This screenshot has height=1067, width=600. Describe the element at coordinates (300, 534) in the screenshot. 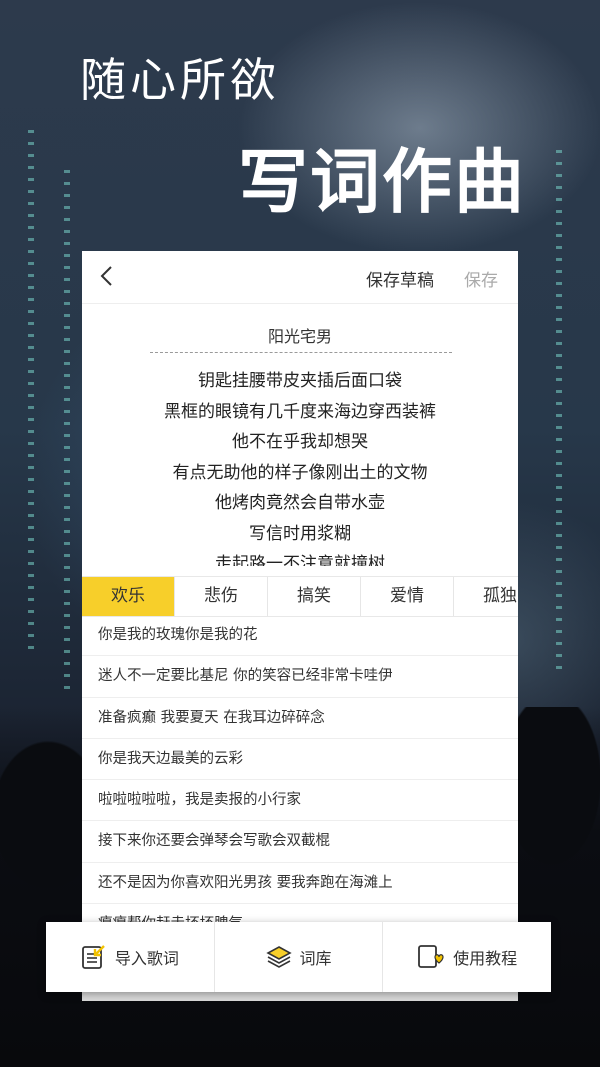

I see `lyric-line: 写信时用浆糊` at that location.